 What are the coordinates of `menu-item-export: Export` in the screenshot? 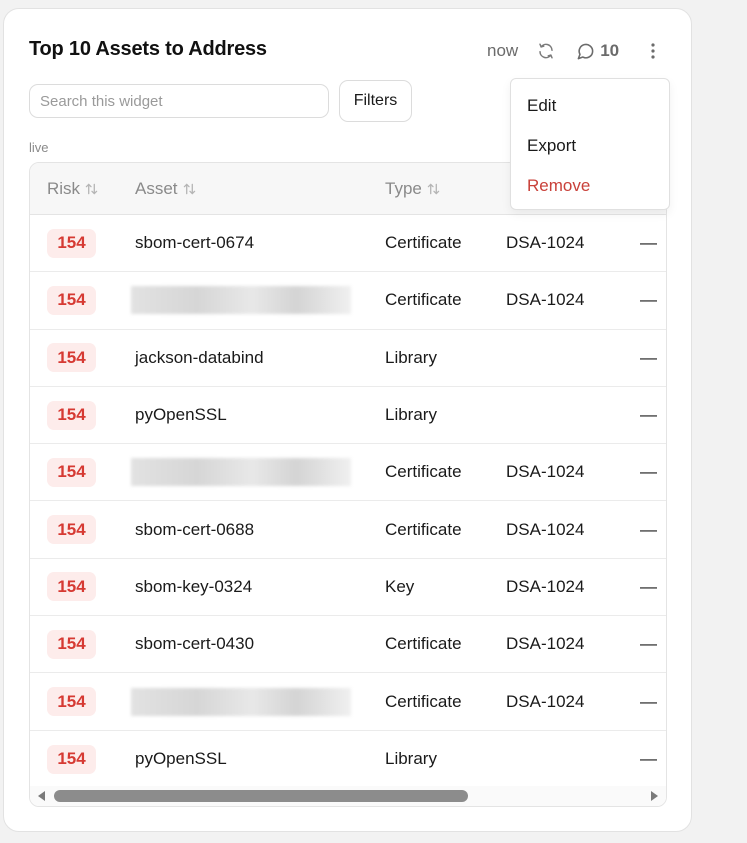 It's located at (551, 146).